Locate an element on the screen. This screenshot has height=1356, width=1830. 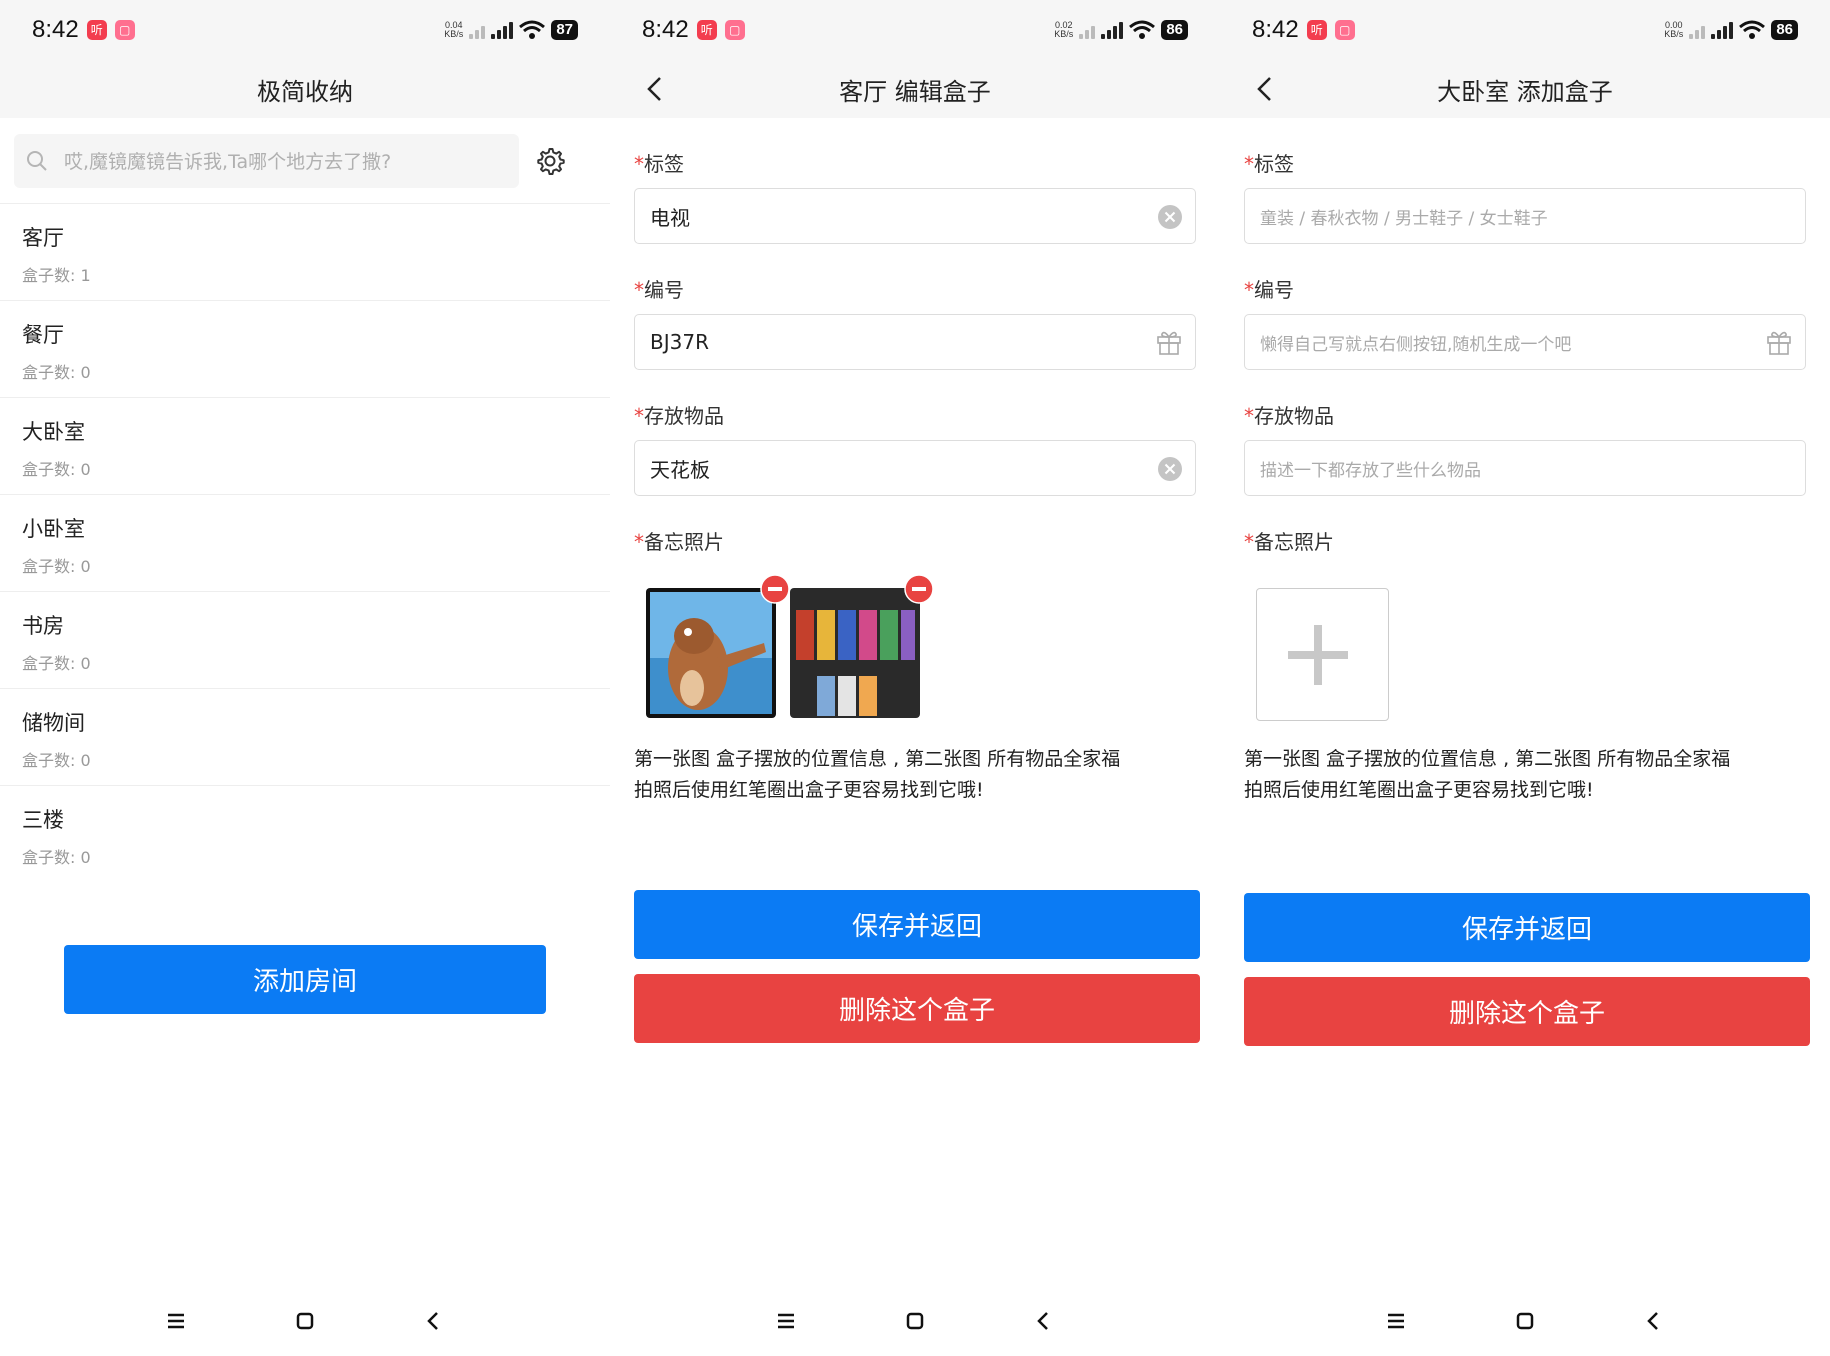
network-speed: 0.04 KB/s is located at coordinates (454, 29).